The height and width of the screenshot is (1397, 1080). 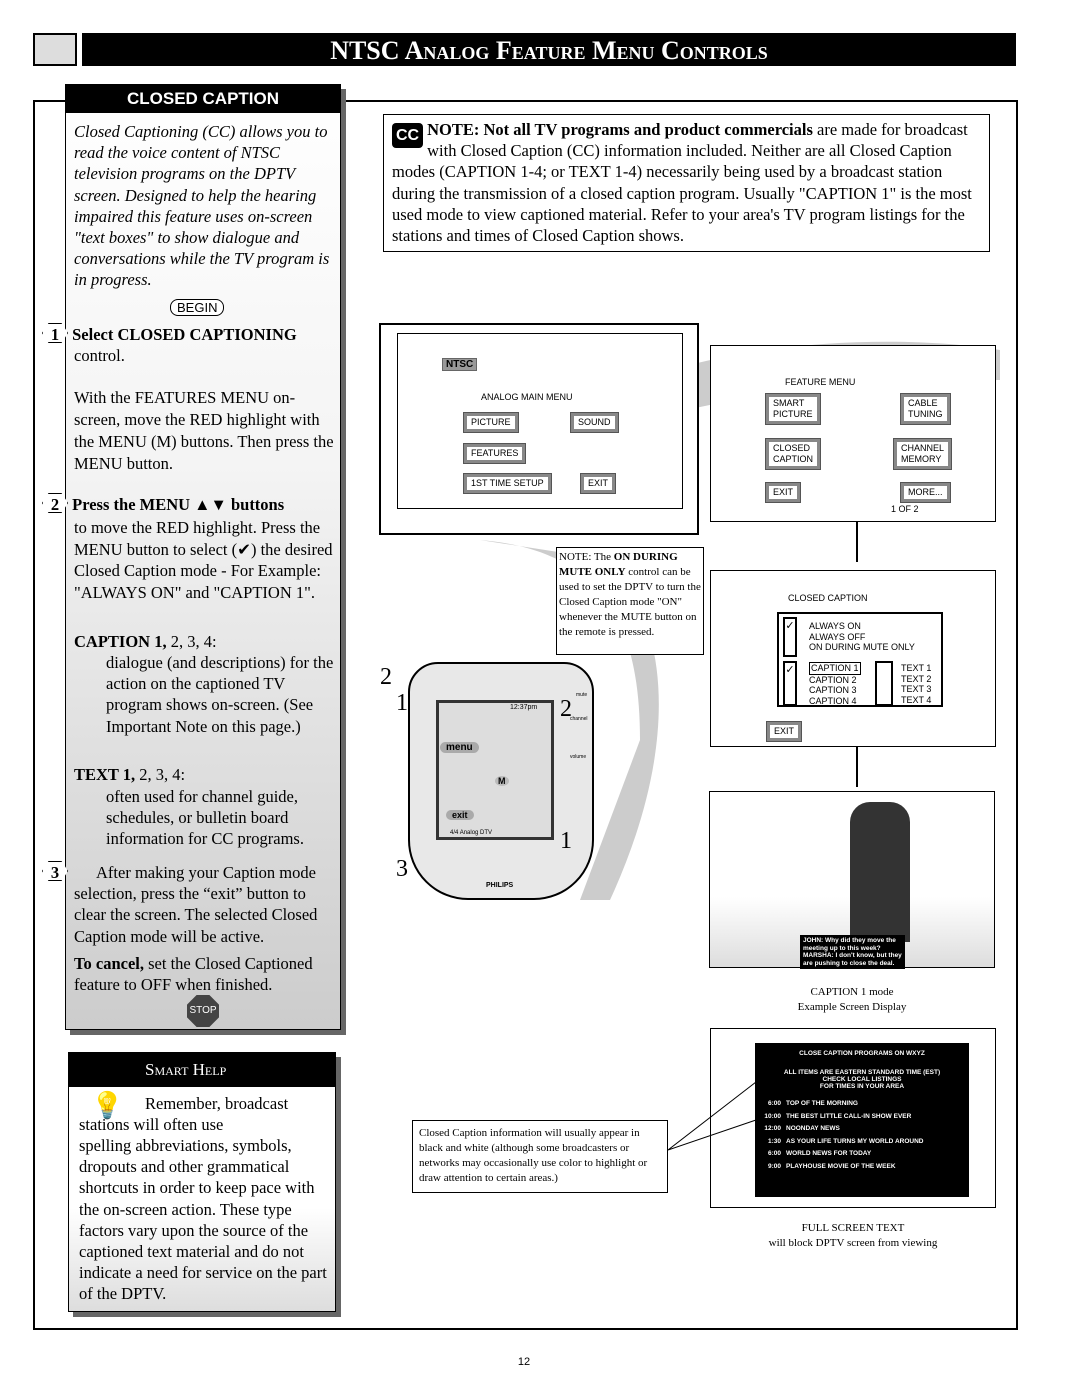 What do you see at coordinates (862, 1131) in the screenshot?
I see `program-row: 12:00 NOONDAY NEWS` at bounding box center [862, 1131].